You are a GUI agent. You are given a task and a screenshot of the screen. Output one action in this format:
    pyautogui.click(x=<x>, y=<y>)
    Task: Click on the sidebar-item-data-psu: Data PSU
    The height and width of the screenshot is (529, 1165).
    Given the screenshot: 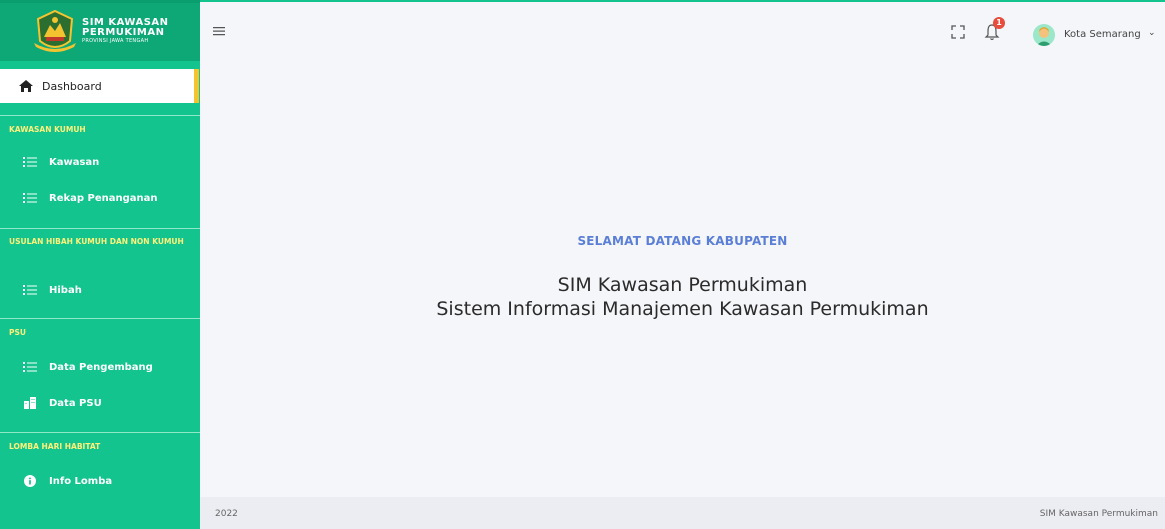 What is the action you would take?
    pyautogui.click(x=62, y=403)
    